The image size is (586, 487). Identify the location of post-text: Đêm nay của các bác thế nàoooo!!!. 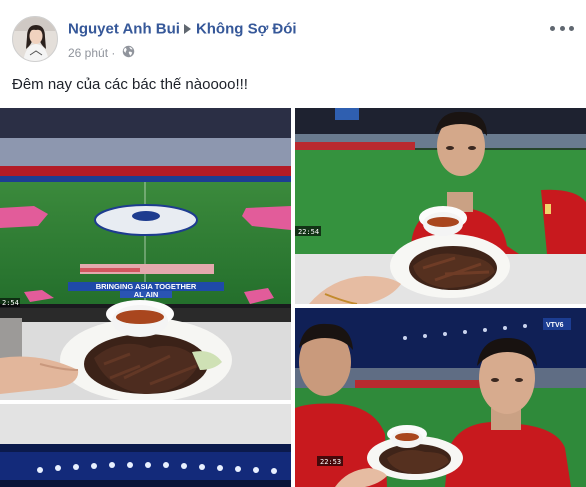
(130, 84).